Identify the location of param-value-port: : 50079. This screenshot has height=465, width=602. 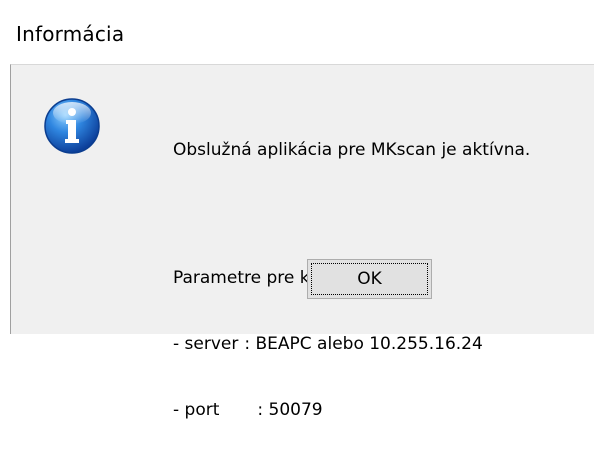
(290, 410).